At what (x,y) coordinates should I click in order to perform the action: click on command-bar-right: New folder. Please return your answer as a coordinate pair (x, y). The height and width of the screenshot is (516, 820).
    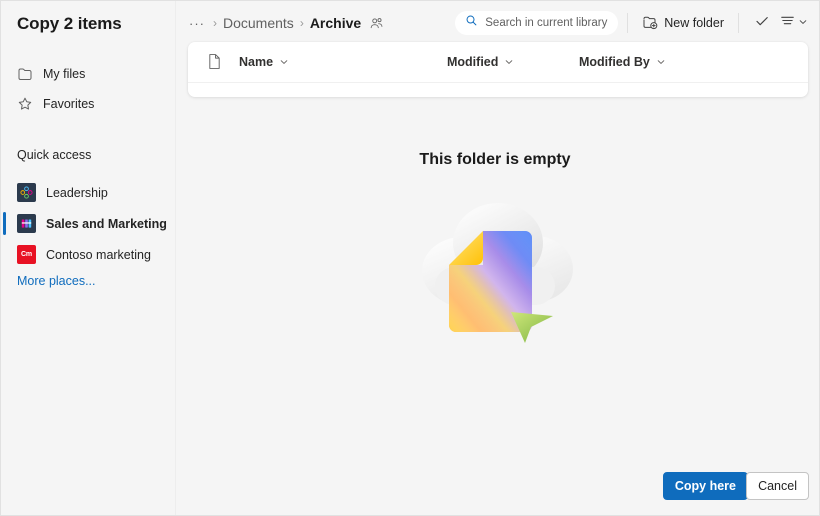
    Looking at the image, I should click on (633, 23).